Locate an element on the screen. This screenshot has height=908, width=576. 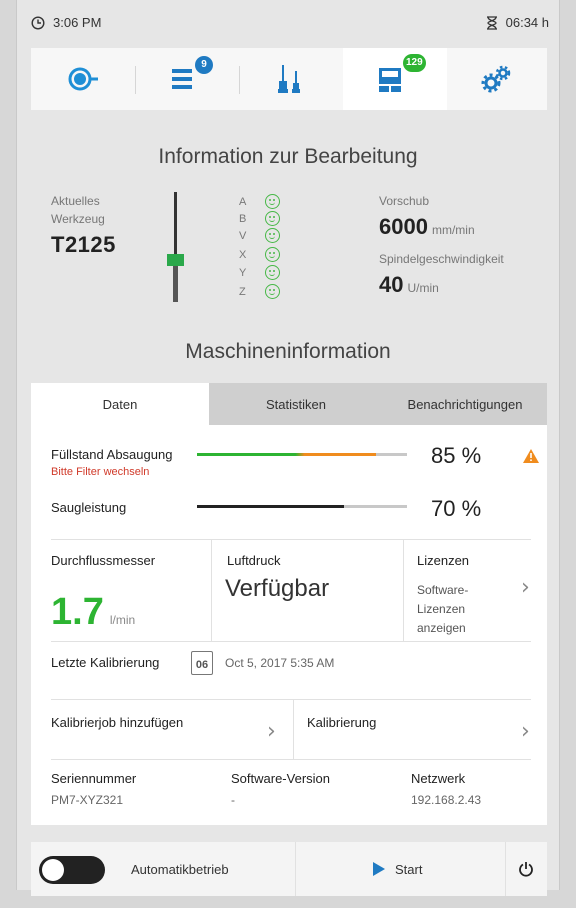
current-time: 3:06 PM is located at coordinates (77, 22).